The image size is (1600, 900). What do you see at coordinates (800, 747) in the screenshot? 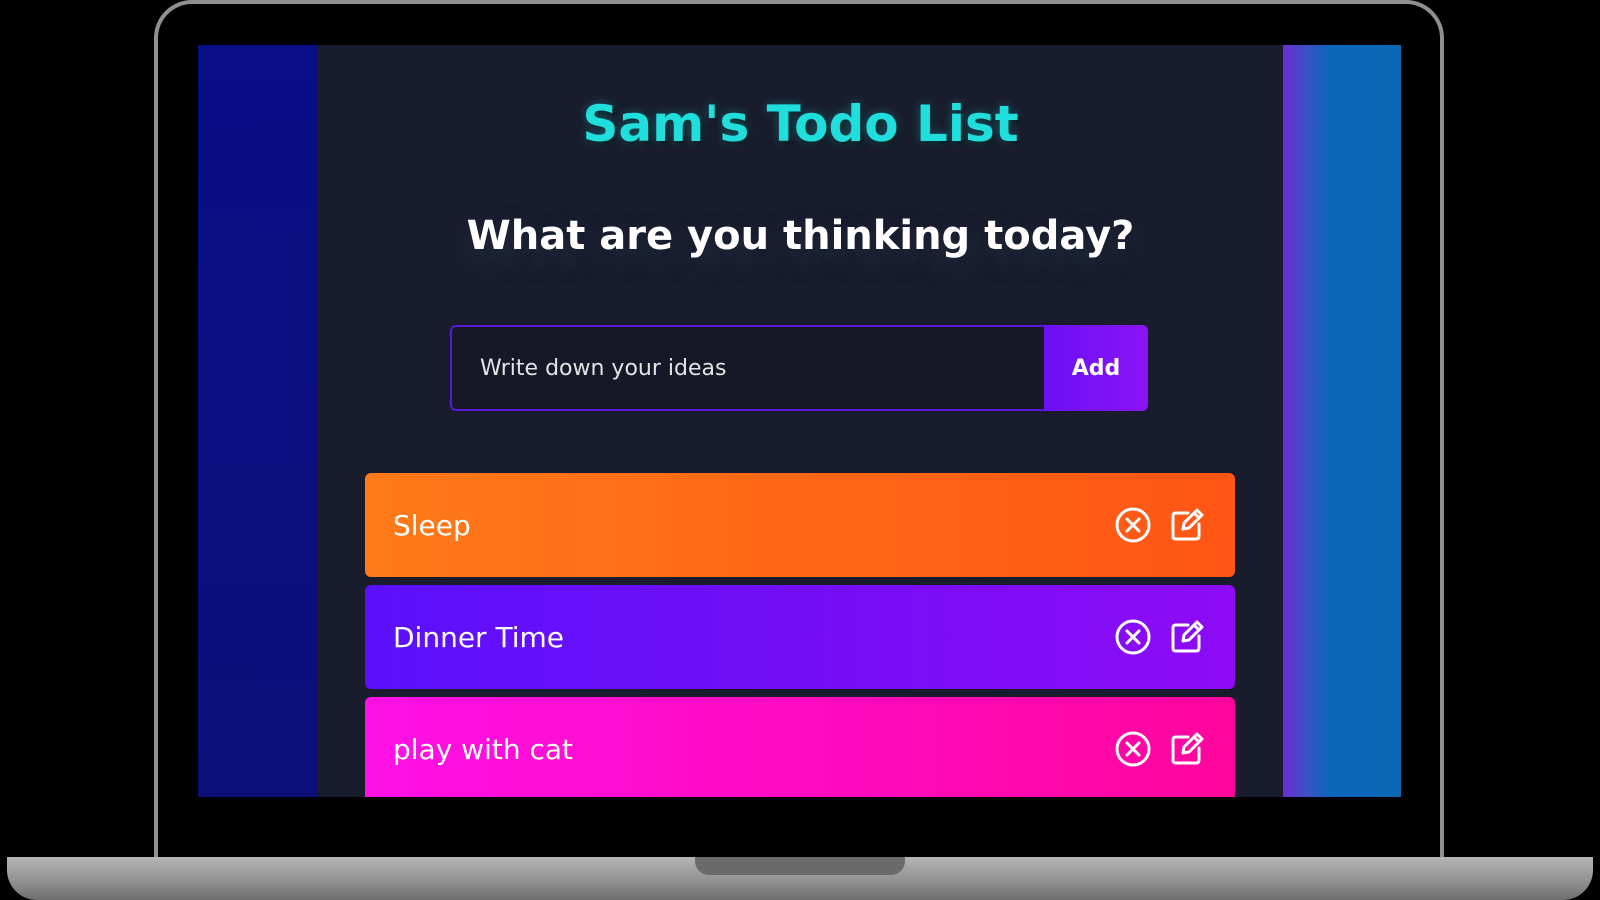
I see `todo-item: play with cat` at bounding box center [800, 747].